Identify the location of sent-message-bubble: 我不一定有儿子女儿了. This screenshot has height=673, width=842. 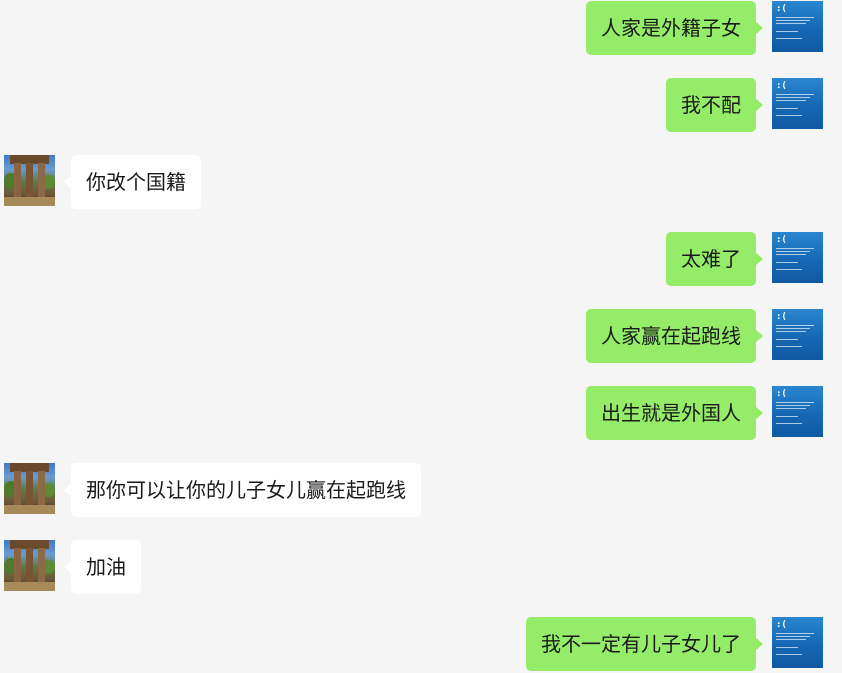
(644, 644).